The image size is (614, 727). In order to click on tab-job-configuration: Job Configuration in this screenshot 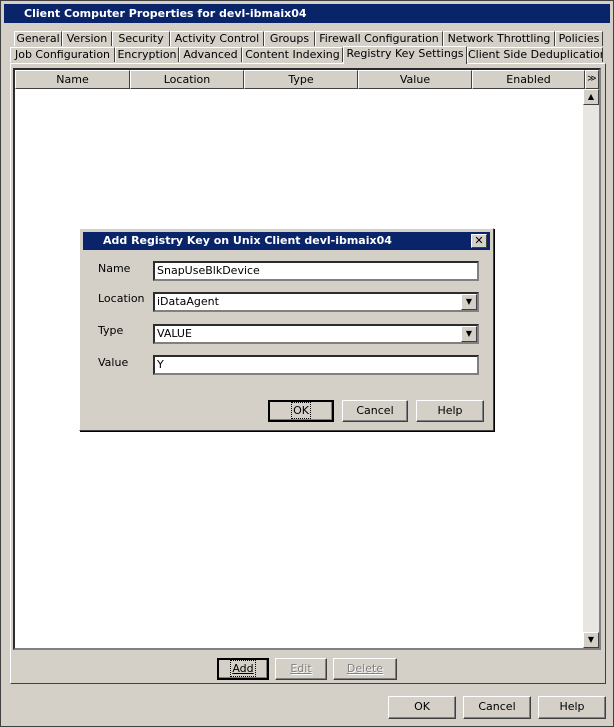, I will do `click(62, 54)`.